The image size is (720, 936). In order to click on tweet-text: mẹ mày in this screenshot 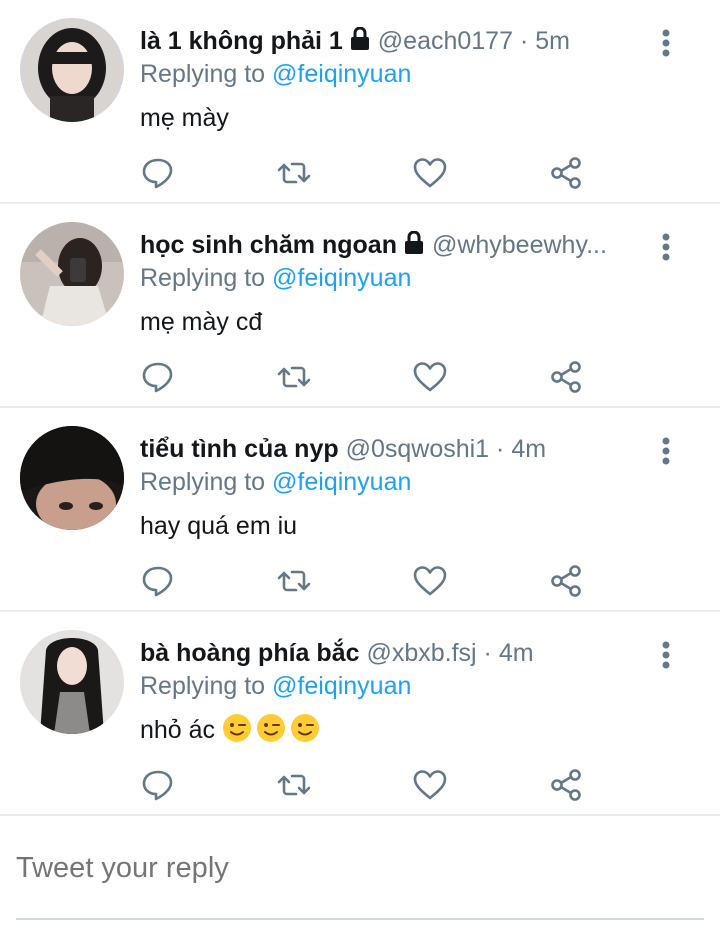, I will do `click(184, 118)`.